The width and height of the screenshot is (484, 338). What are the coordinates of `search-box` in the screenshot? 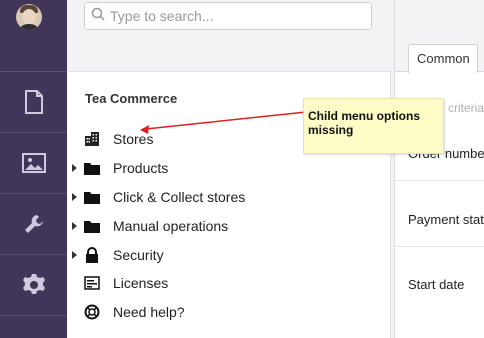 It's located at (228, 16).